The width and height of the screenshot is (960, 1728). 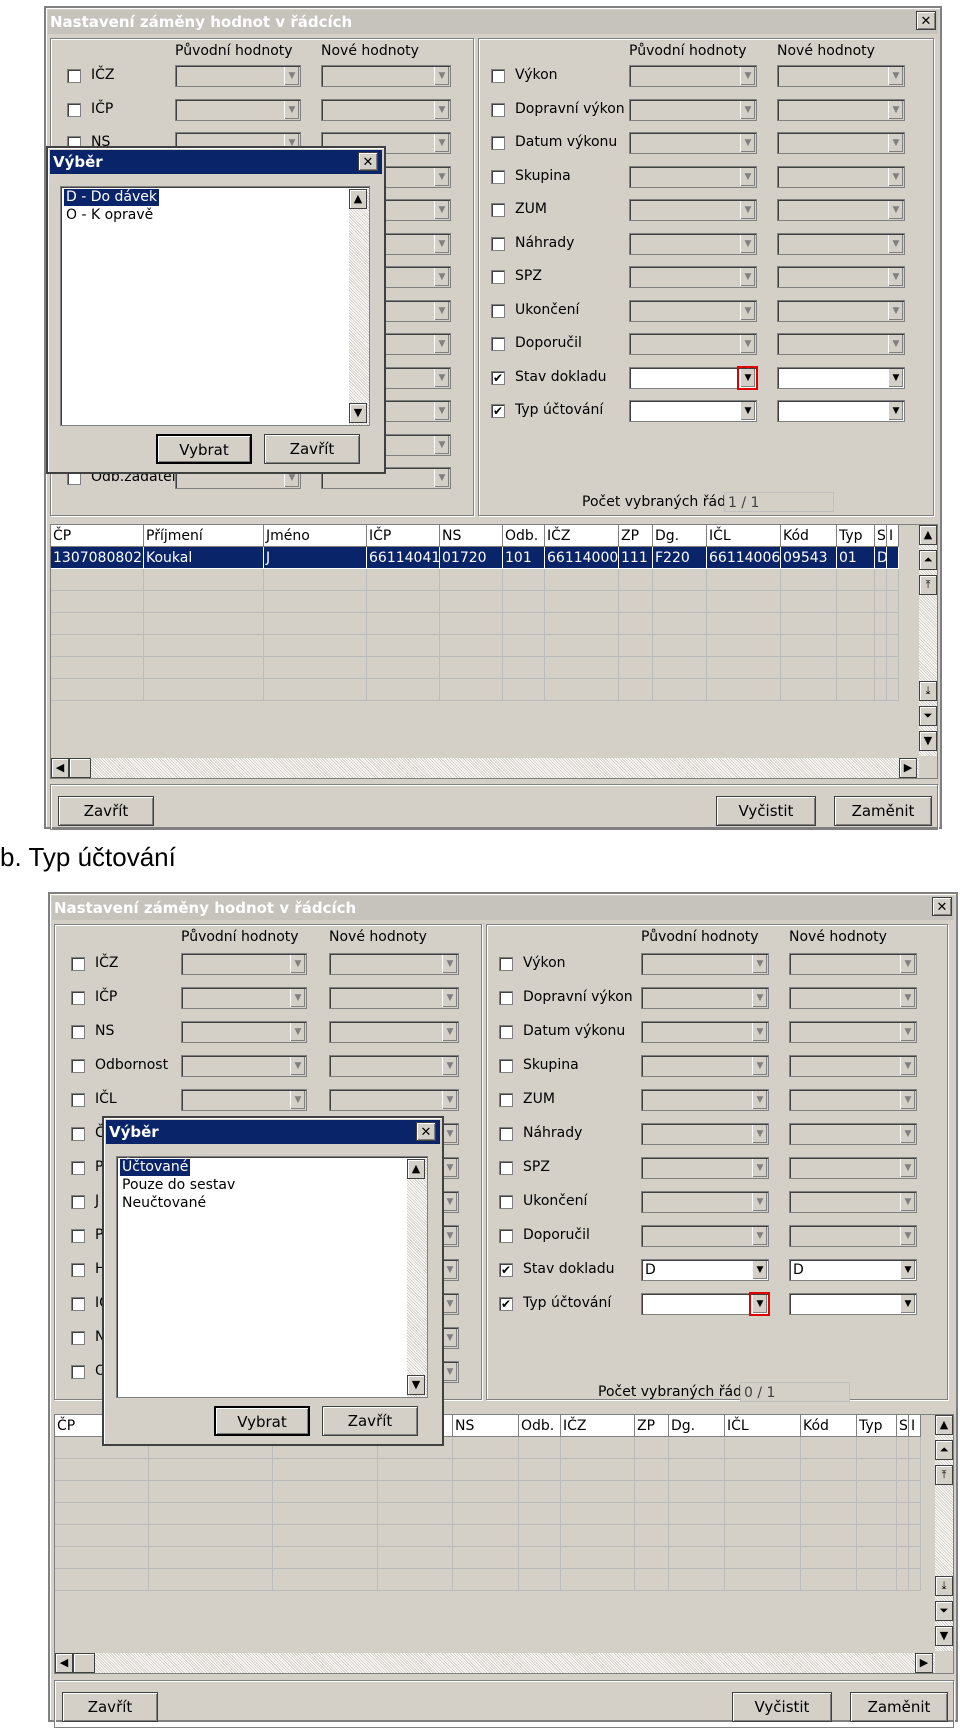 I want to click on list-item: Účtované, so click(x=155, y=1167).